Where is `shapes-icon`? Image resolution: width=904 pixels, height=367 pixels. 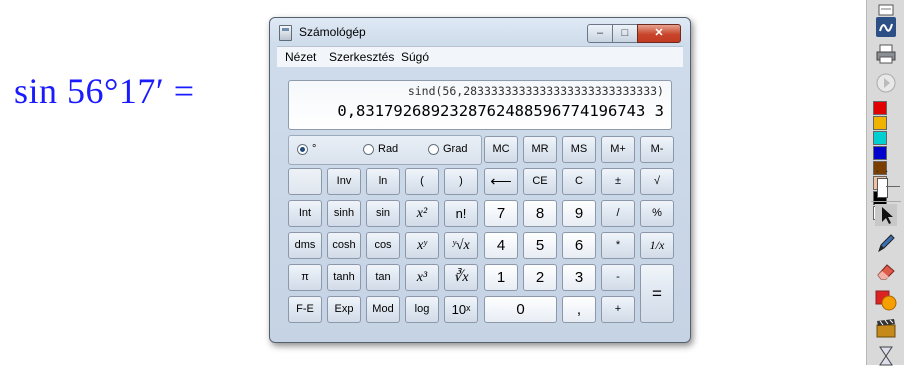 shapes-icon is located at coordinates (886, 300).